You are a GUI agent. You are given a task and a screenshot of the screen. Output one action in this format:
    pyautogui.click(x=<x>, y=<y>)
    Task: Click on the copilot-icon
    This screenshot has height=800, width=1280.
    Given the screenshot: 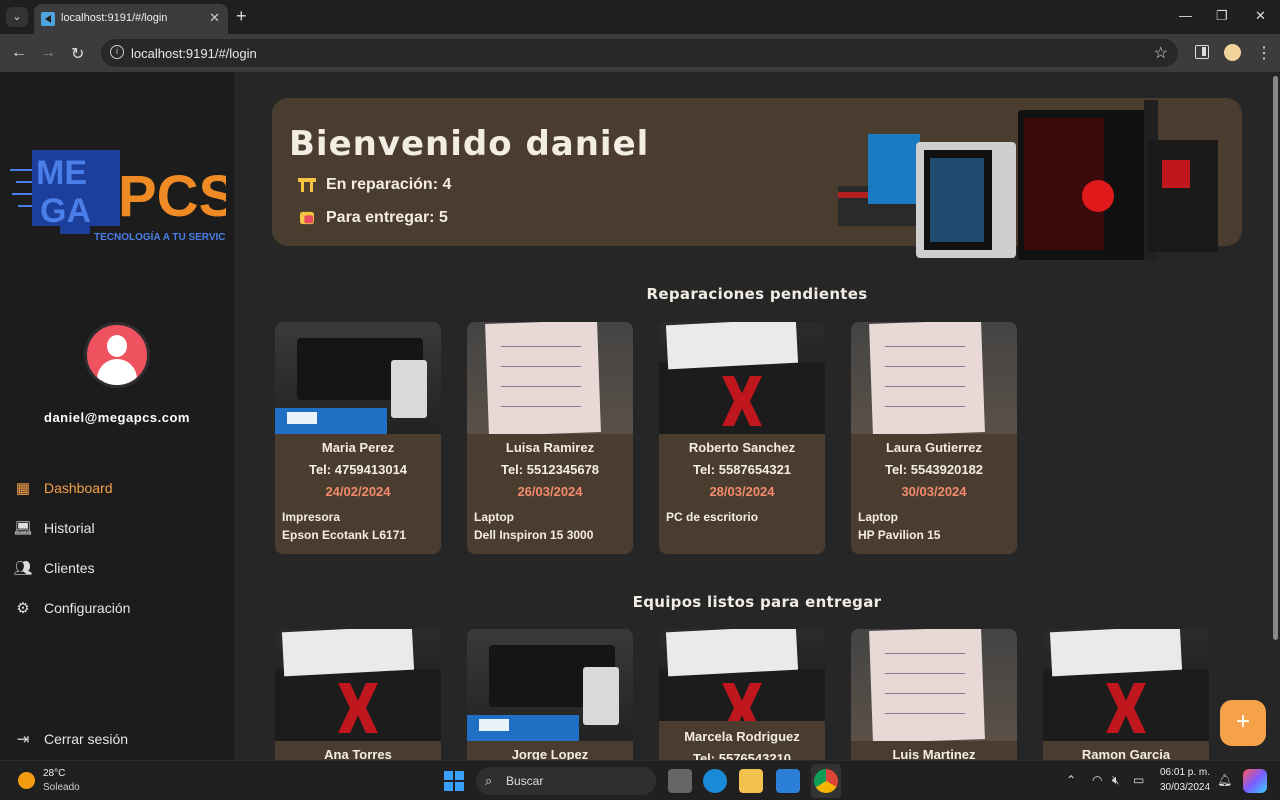 What is the action you would take?
    pyautogui.click(x=1255, y=781)
    